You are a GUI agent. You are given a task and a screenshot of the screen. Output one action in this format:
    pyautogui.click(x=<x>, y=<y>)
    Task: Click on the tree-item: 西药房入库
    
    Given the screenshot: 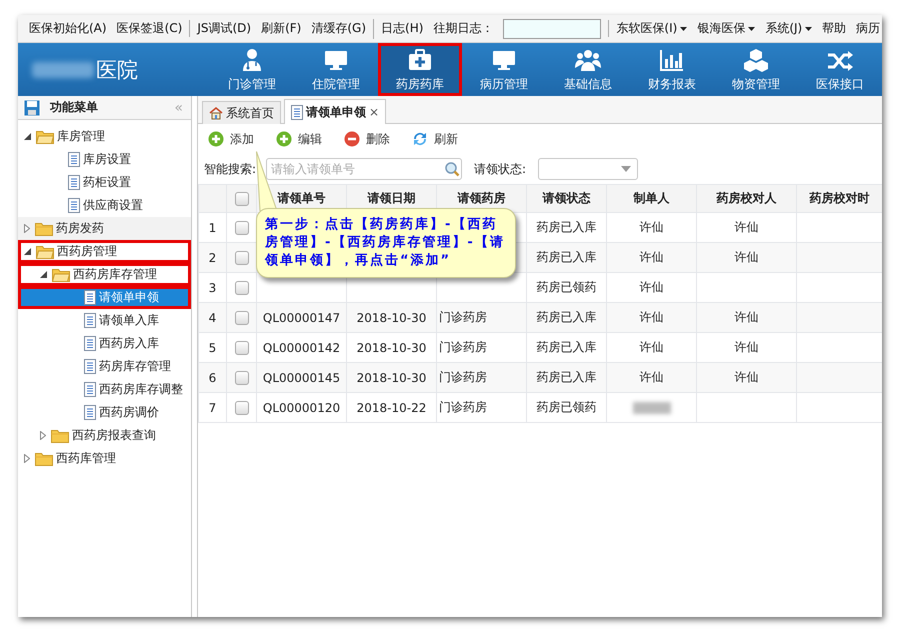 What is the action you would take?
    pyautogui.click(x=104, y=343)
    